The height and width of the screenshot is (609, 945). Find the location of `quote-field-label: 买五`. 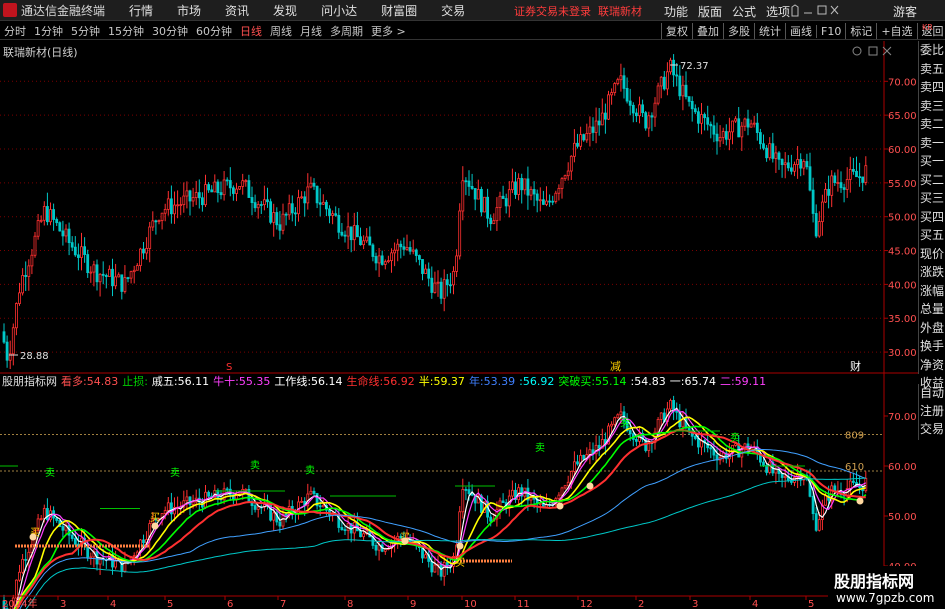

quote-field-label: 买五 is located at coordinates (932, 235).